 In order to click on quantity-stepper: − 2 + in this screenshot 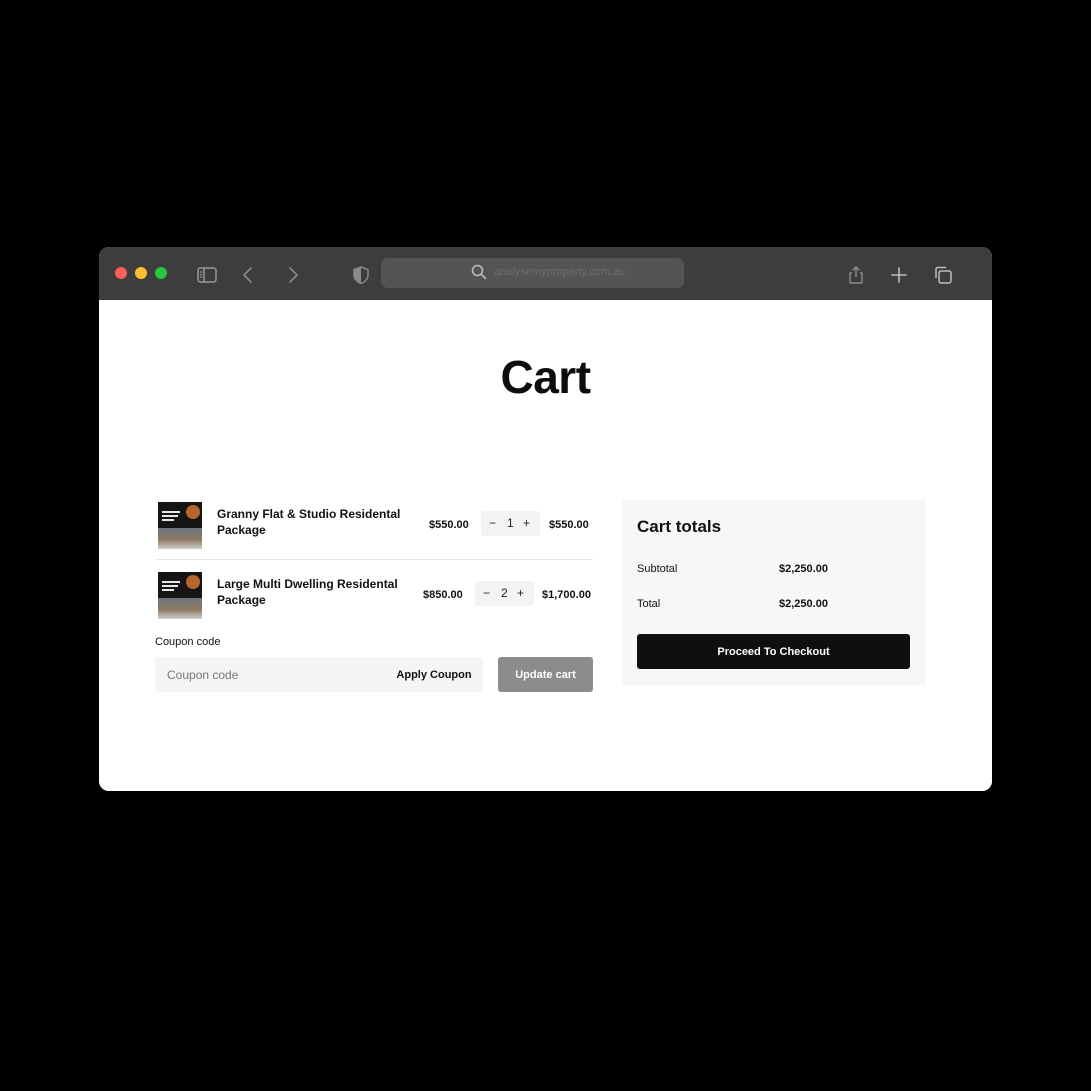, I will do `click(504, 593)`.